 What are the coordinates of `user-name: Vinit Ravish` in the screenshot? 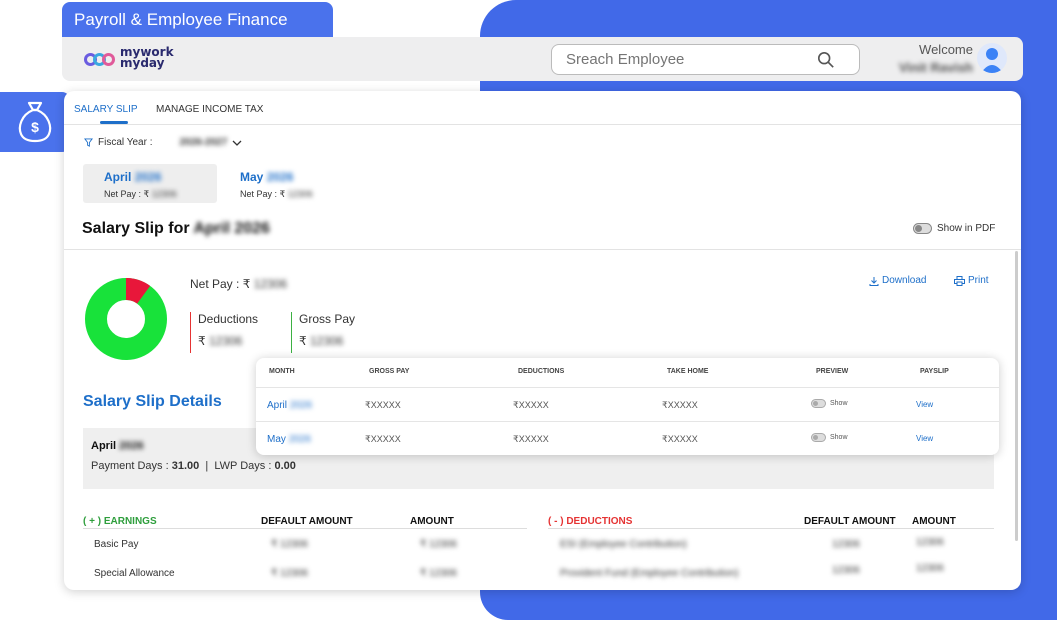 It's located at (935, 67).